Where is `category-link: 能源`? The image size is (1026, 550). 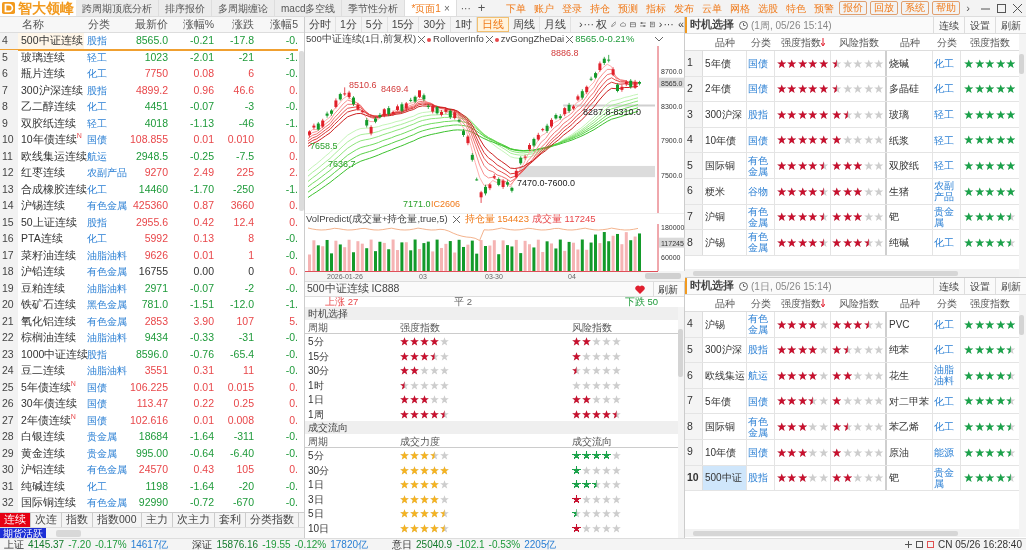
category-link: 能源 is located at coordinates (947, 452).